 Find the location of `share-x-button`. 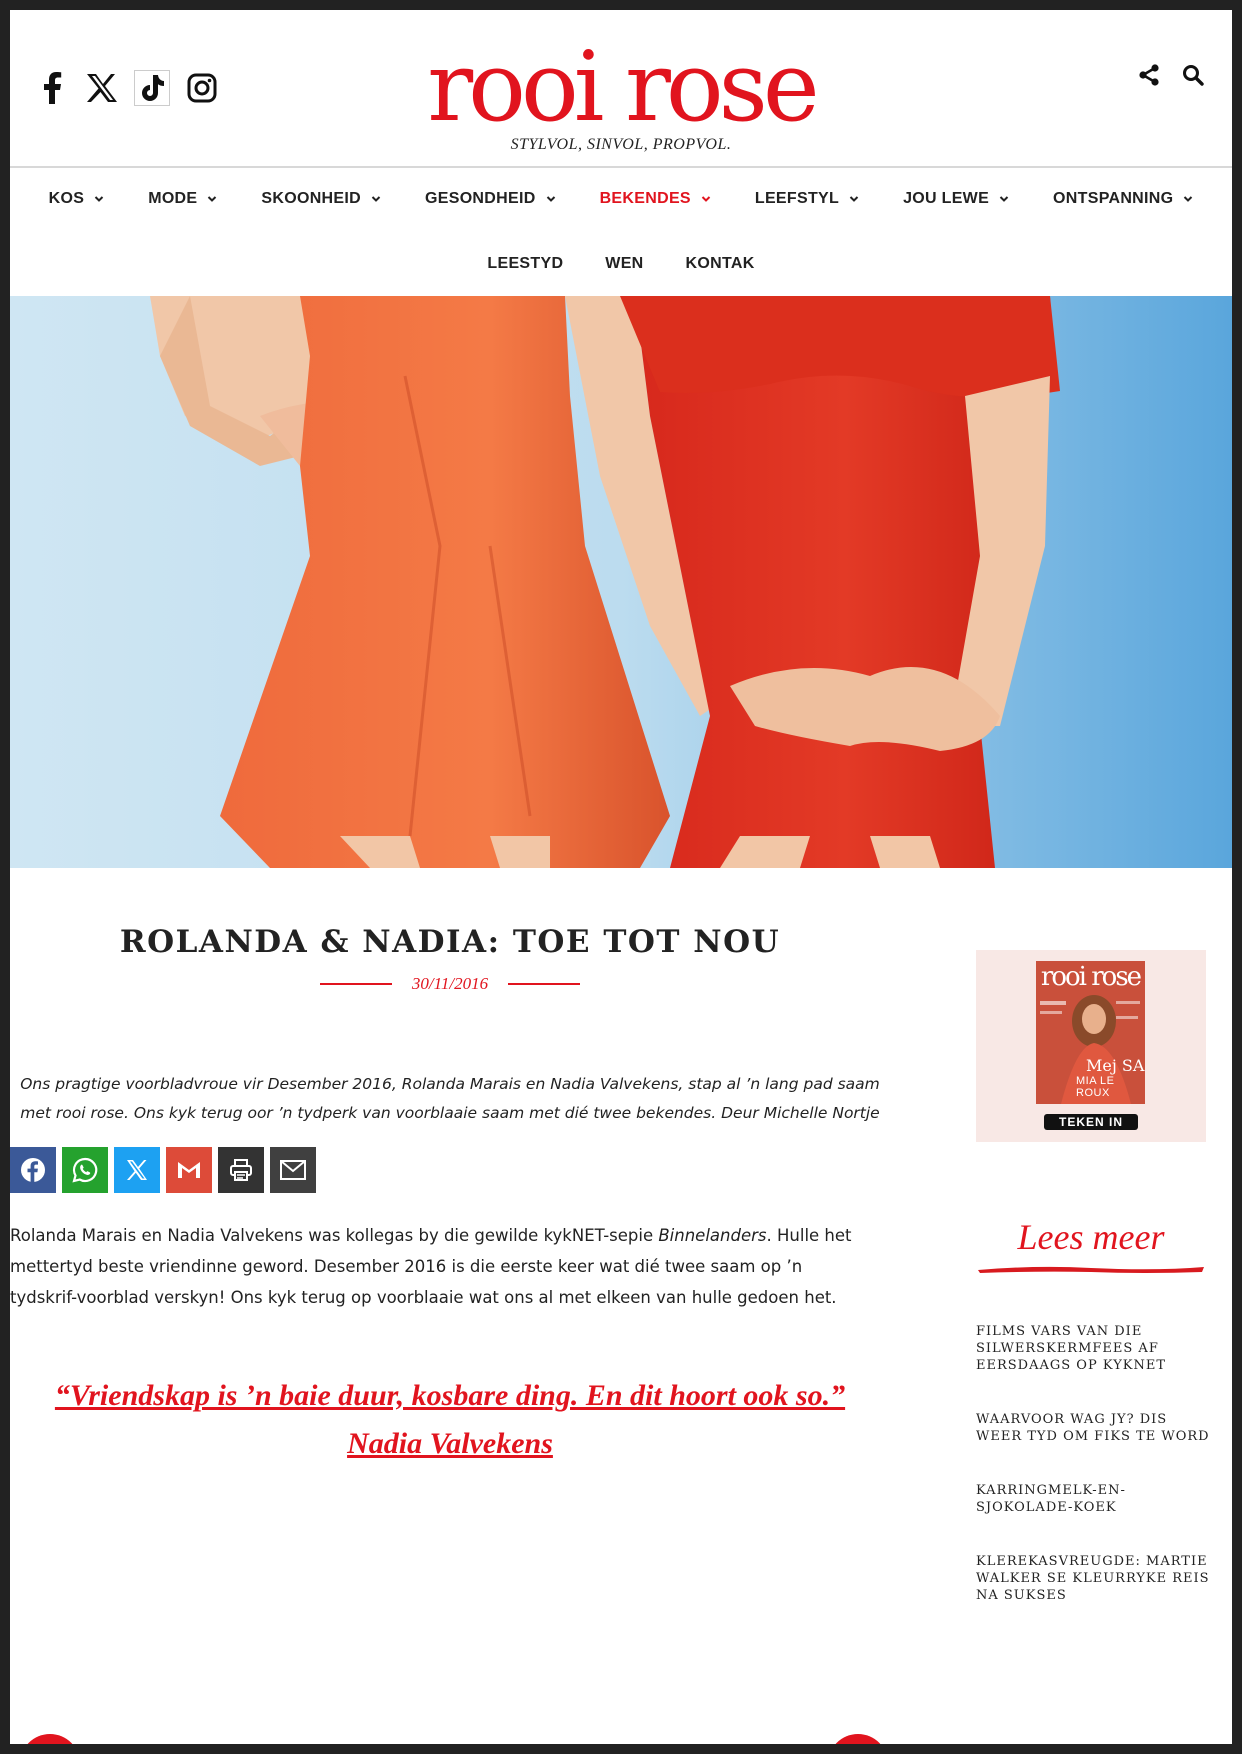

share-x-button is located at coordinates (137, 1170).